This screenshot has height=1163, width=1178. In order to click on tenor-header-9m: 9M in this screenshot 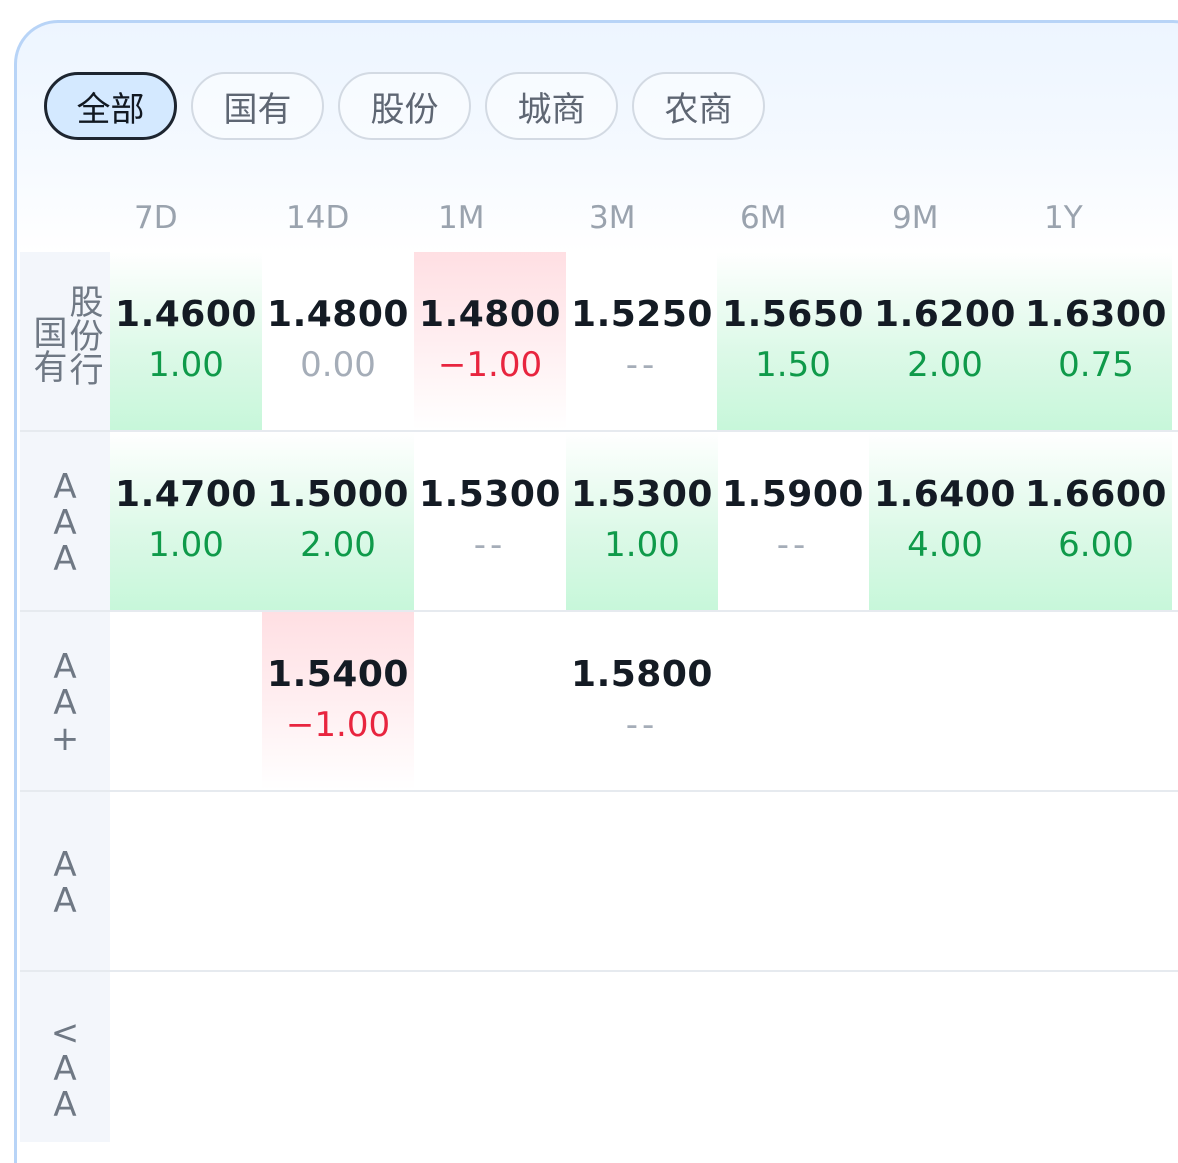, I will do `click(915, 218)`.